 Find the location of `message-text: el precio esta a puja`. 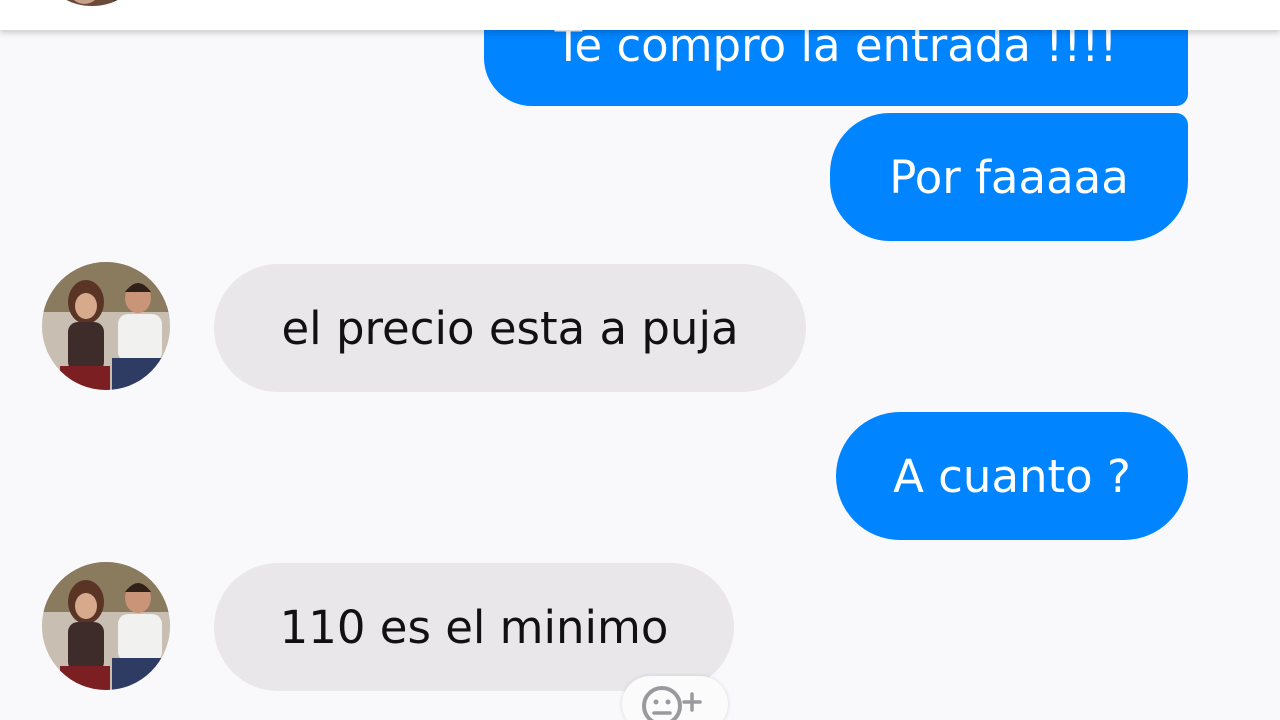

message-text: el precio esta a puja is located at coordinates (510, 328).